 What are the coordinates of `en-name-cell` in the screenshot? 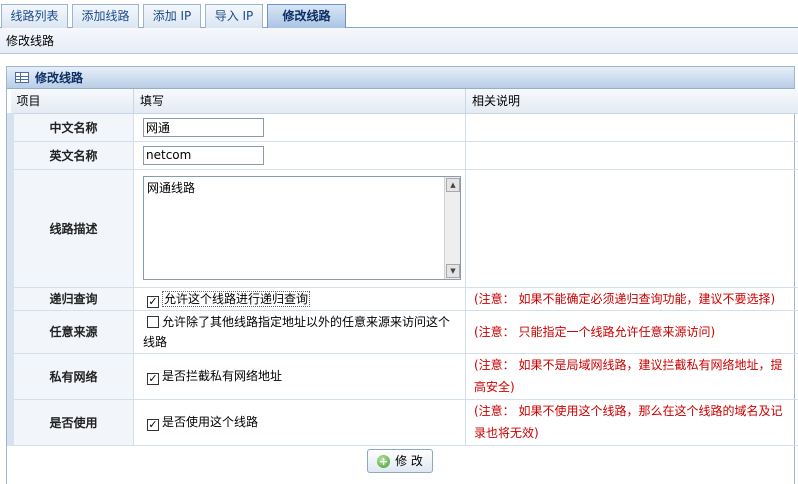 It's located at (299, 155).